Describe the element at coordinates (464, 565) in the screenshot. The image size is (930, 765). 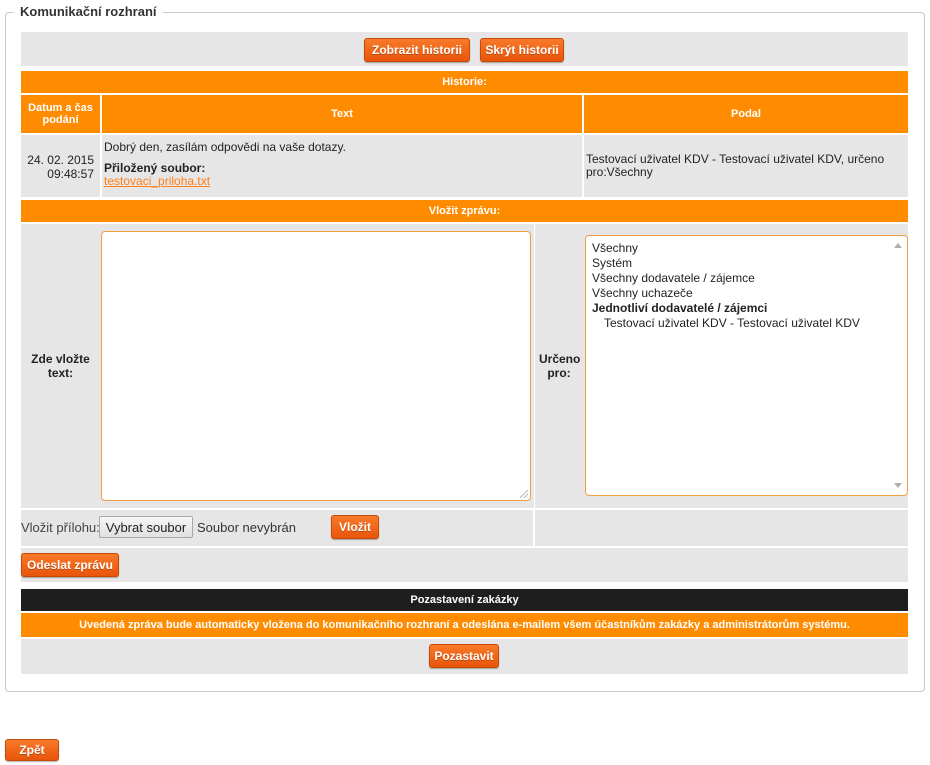
I see `send-row` at that location.